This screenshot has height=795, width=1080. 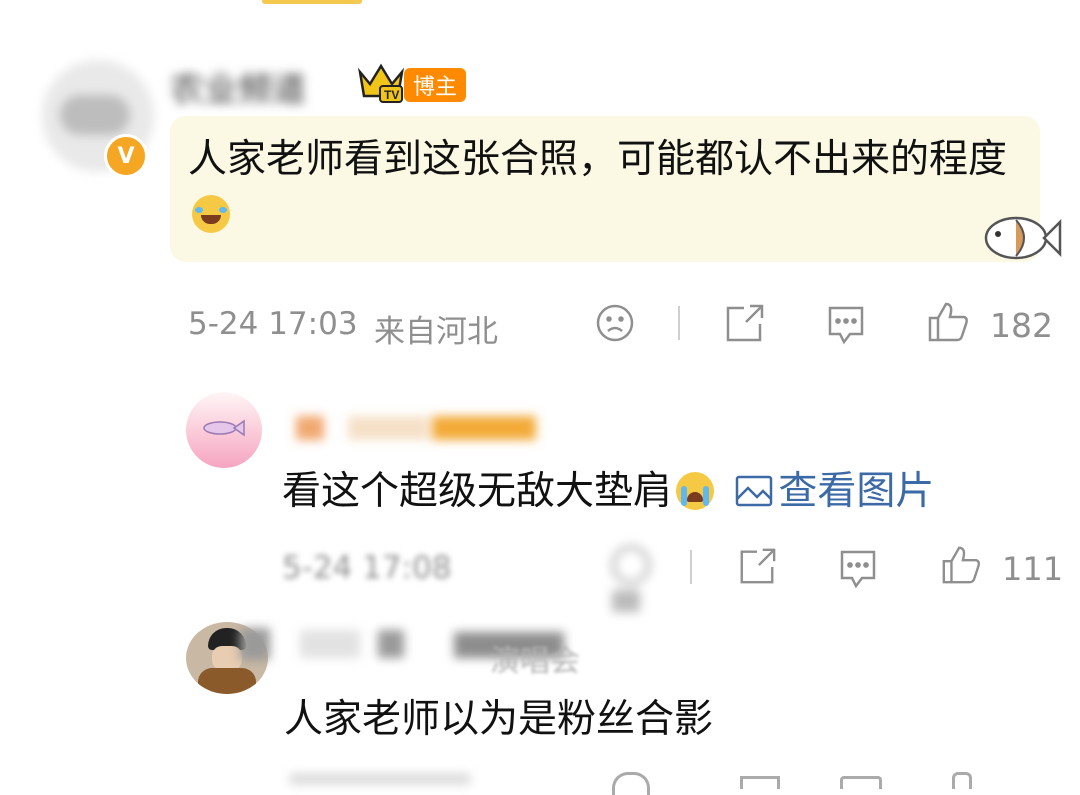 I want to click on svg-text: TV, so click(x=391, y=95).